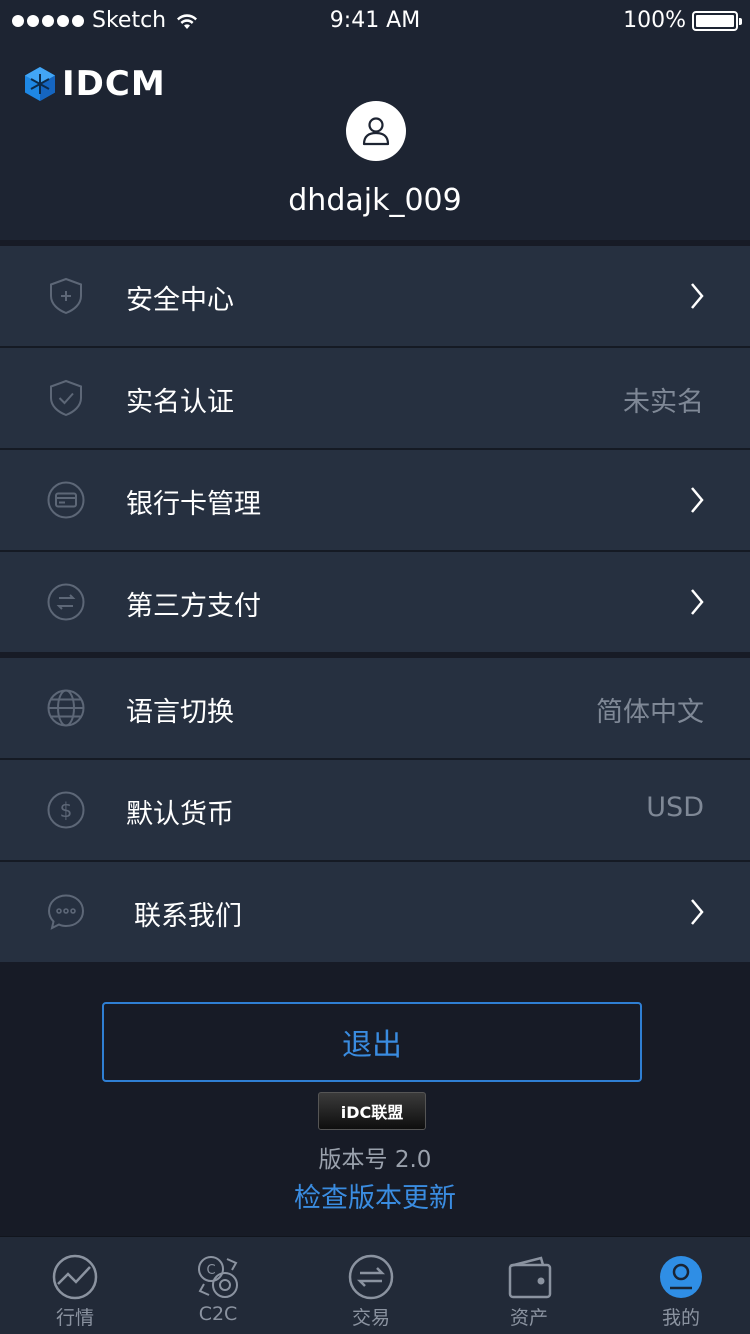 The width and height of the screenshot is (750, 1334). I want to click on tab-c2c: C C2C, so click(218, 1285).